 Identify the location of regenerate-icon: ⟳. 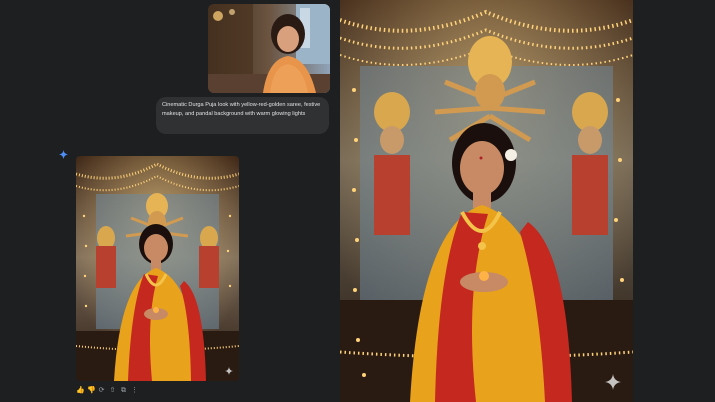
(101, 391).